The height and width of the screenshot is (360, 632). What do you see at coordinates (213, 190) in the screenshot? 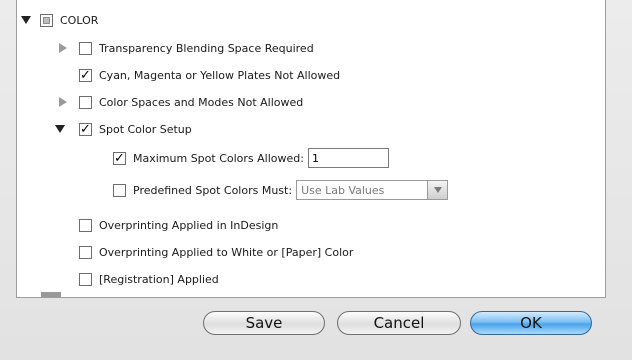
I see `predefined-spot-label: Predefined Spot Colors Must:` at bounding box center [213, 190].